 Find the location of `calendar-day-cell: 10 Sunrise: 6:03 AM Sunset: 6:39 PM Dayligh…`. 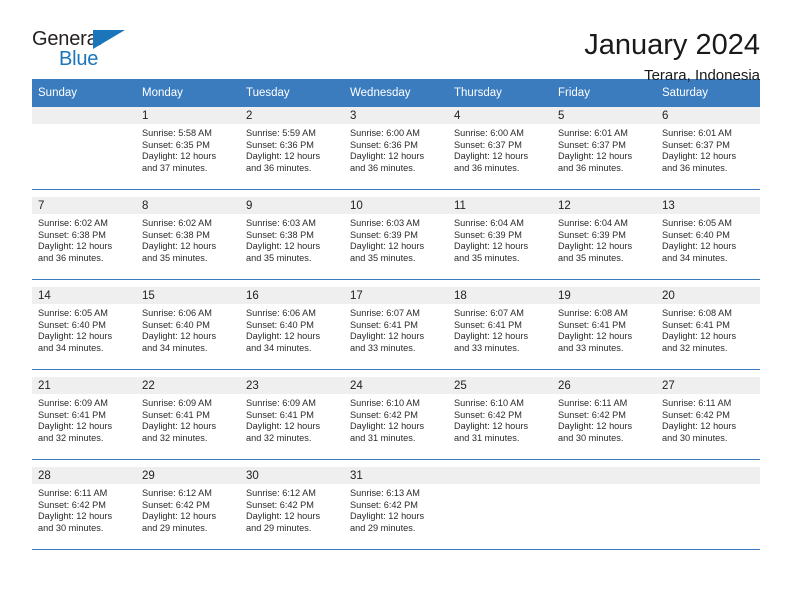

calendar-day-cell: 10 Sunrise: 6:03 AM Sunset: 6:39 PM Dayligh… is located at coordinates (396, 238).